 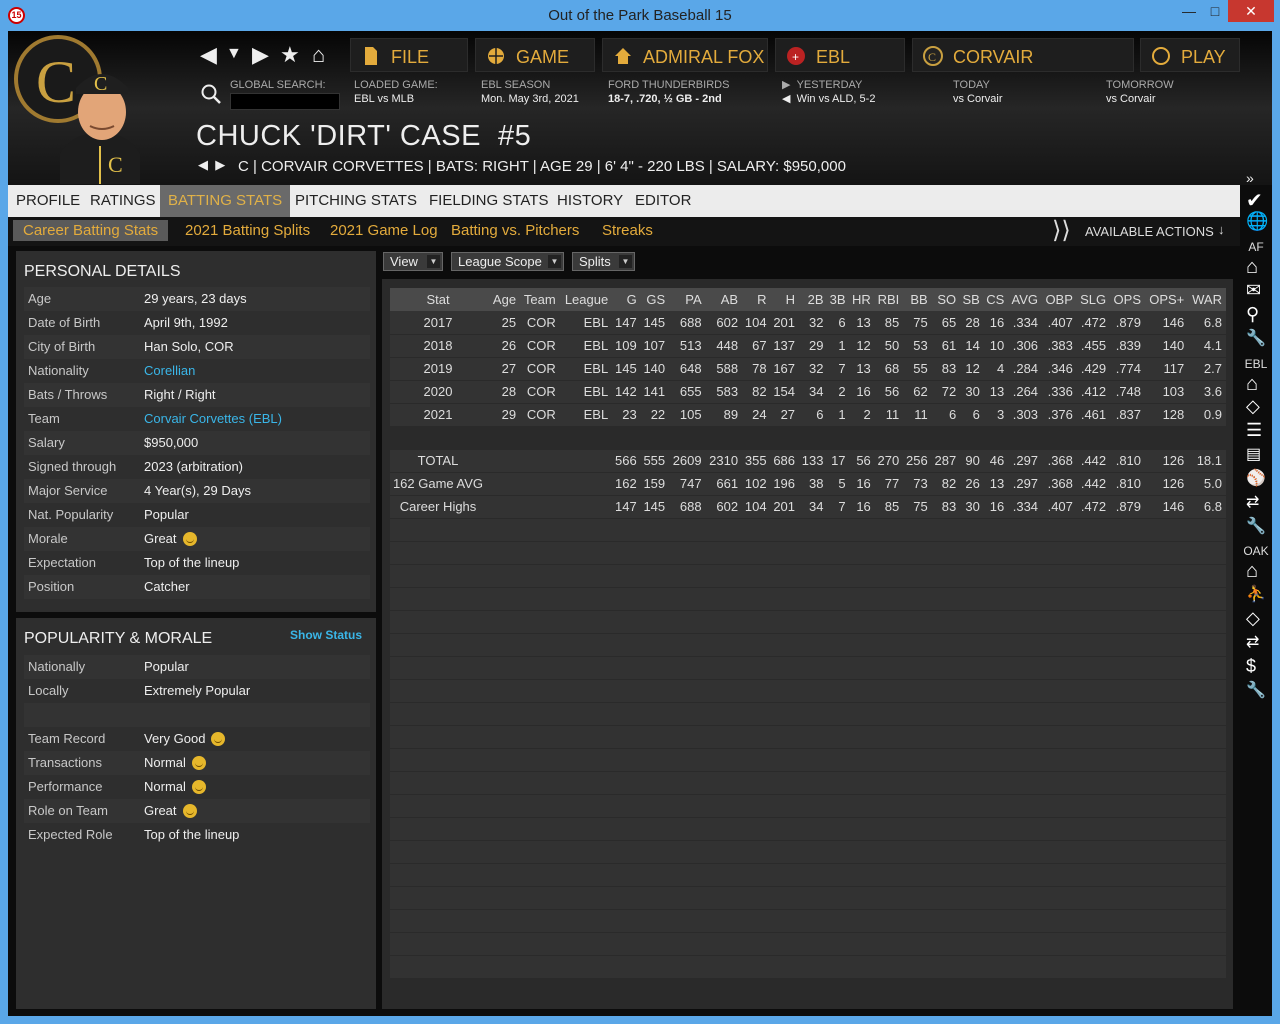 What do you see at coordinates (91, 230) in the screenshot?
I see `subtab-career-batting: Career Batting Stats` at bounding box center [91, 230].